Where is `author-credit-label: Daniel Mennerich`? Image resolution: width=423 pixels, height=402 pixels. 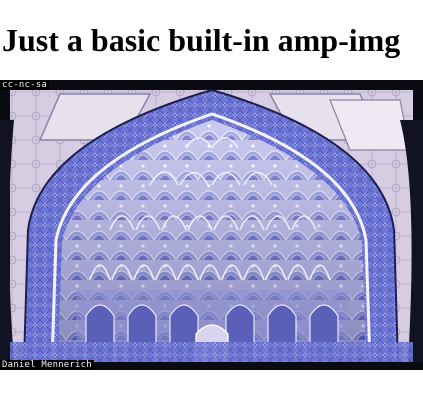 author-credit-label: Daniel Mennerich is located at coordinates (47, 365).